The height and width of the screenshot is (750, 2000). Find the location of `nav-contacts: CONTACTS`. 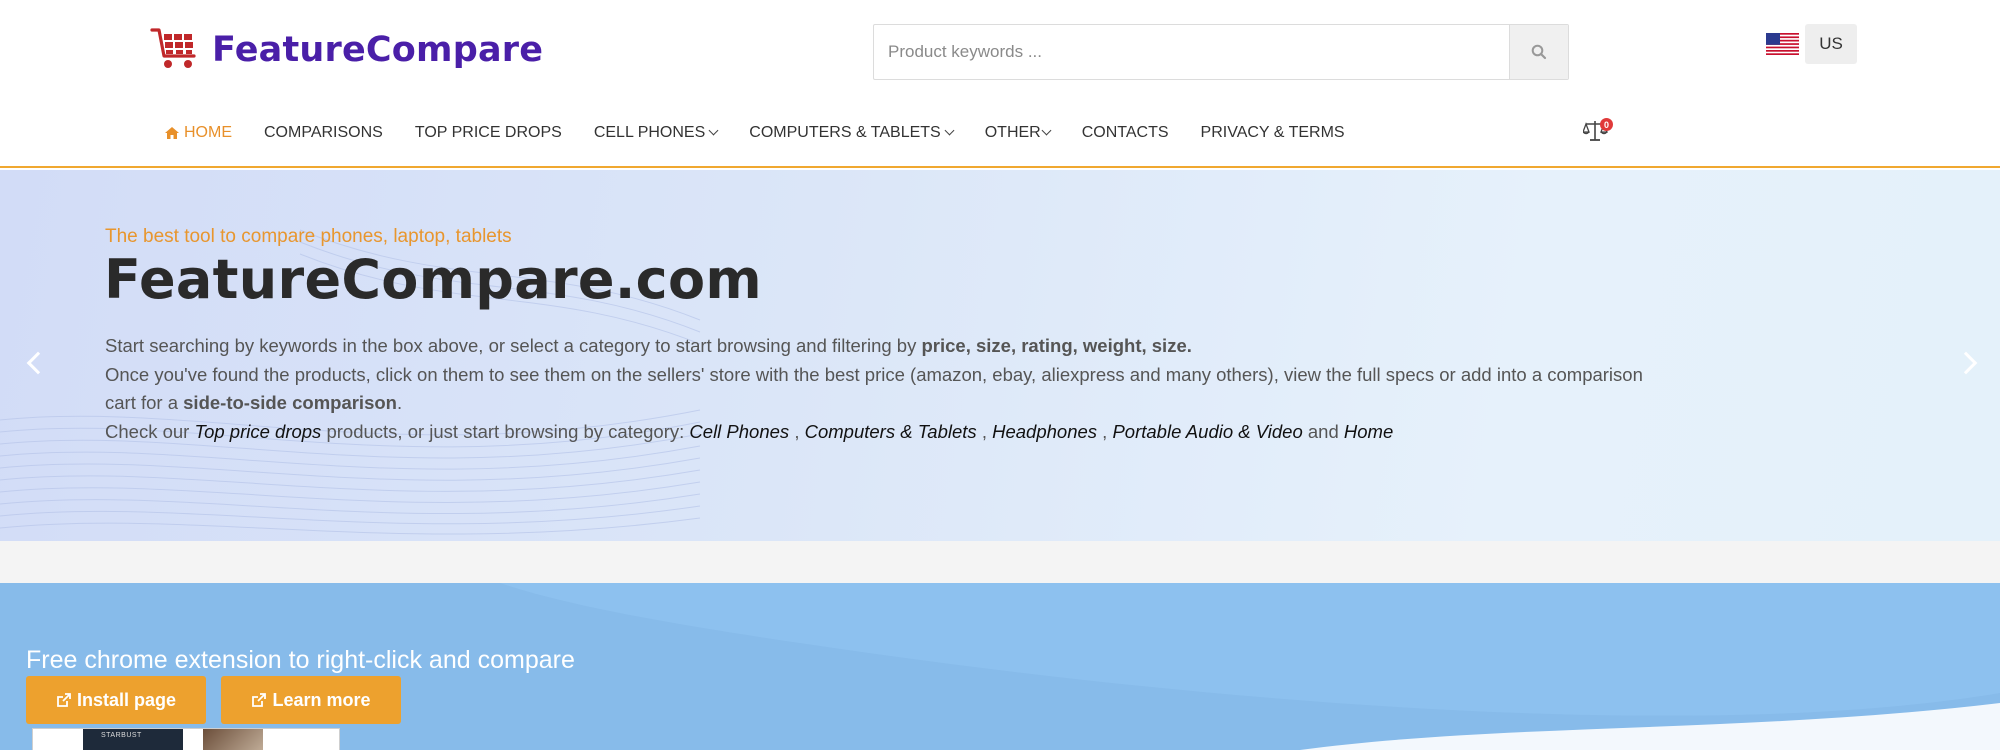

nav-contacts: CONTACTS is located at coordinates (1125, 133).